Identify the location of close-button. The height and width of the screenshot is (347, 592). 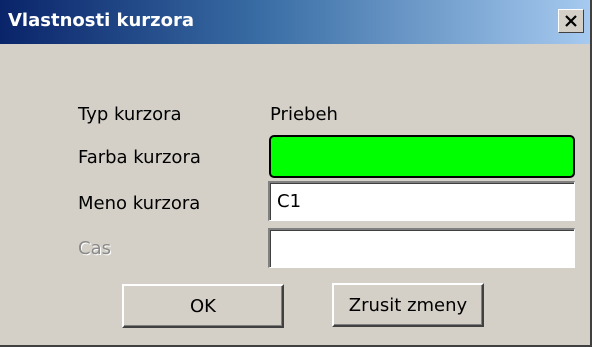
(571, 21).